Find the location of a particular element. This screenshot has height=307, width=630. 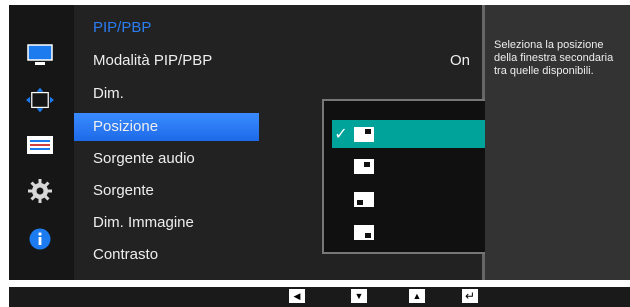

menu-item-position: Posizione is located at coordinates (166, 127).